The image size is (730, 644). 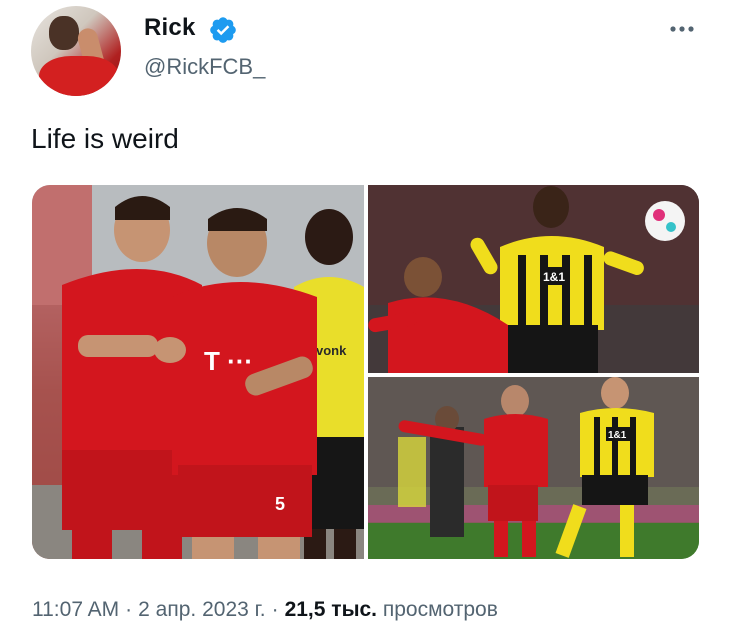 What do you see at coordinates (617, 435) in the screenshot?
I see `yellow-shirt-sponsor-2: 1&1` at bounding box center [617, 435].